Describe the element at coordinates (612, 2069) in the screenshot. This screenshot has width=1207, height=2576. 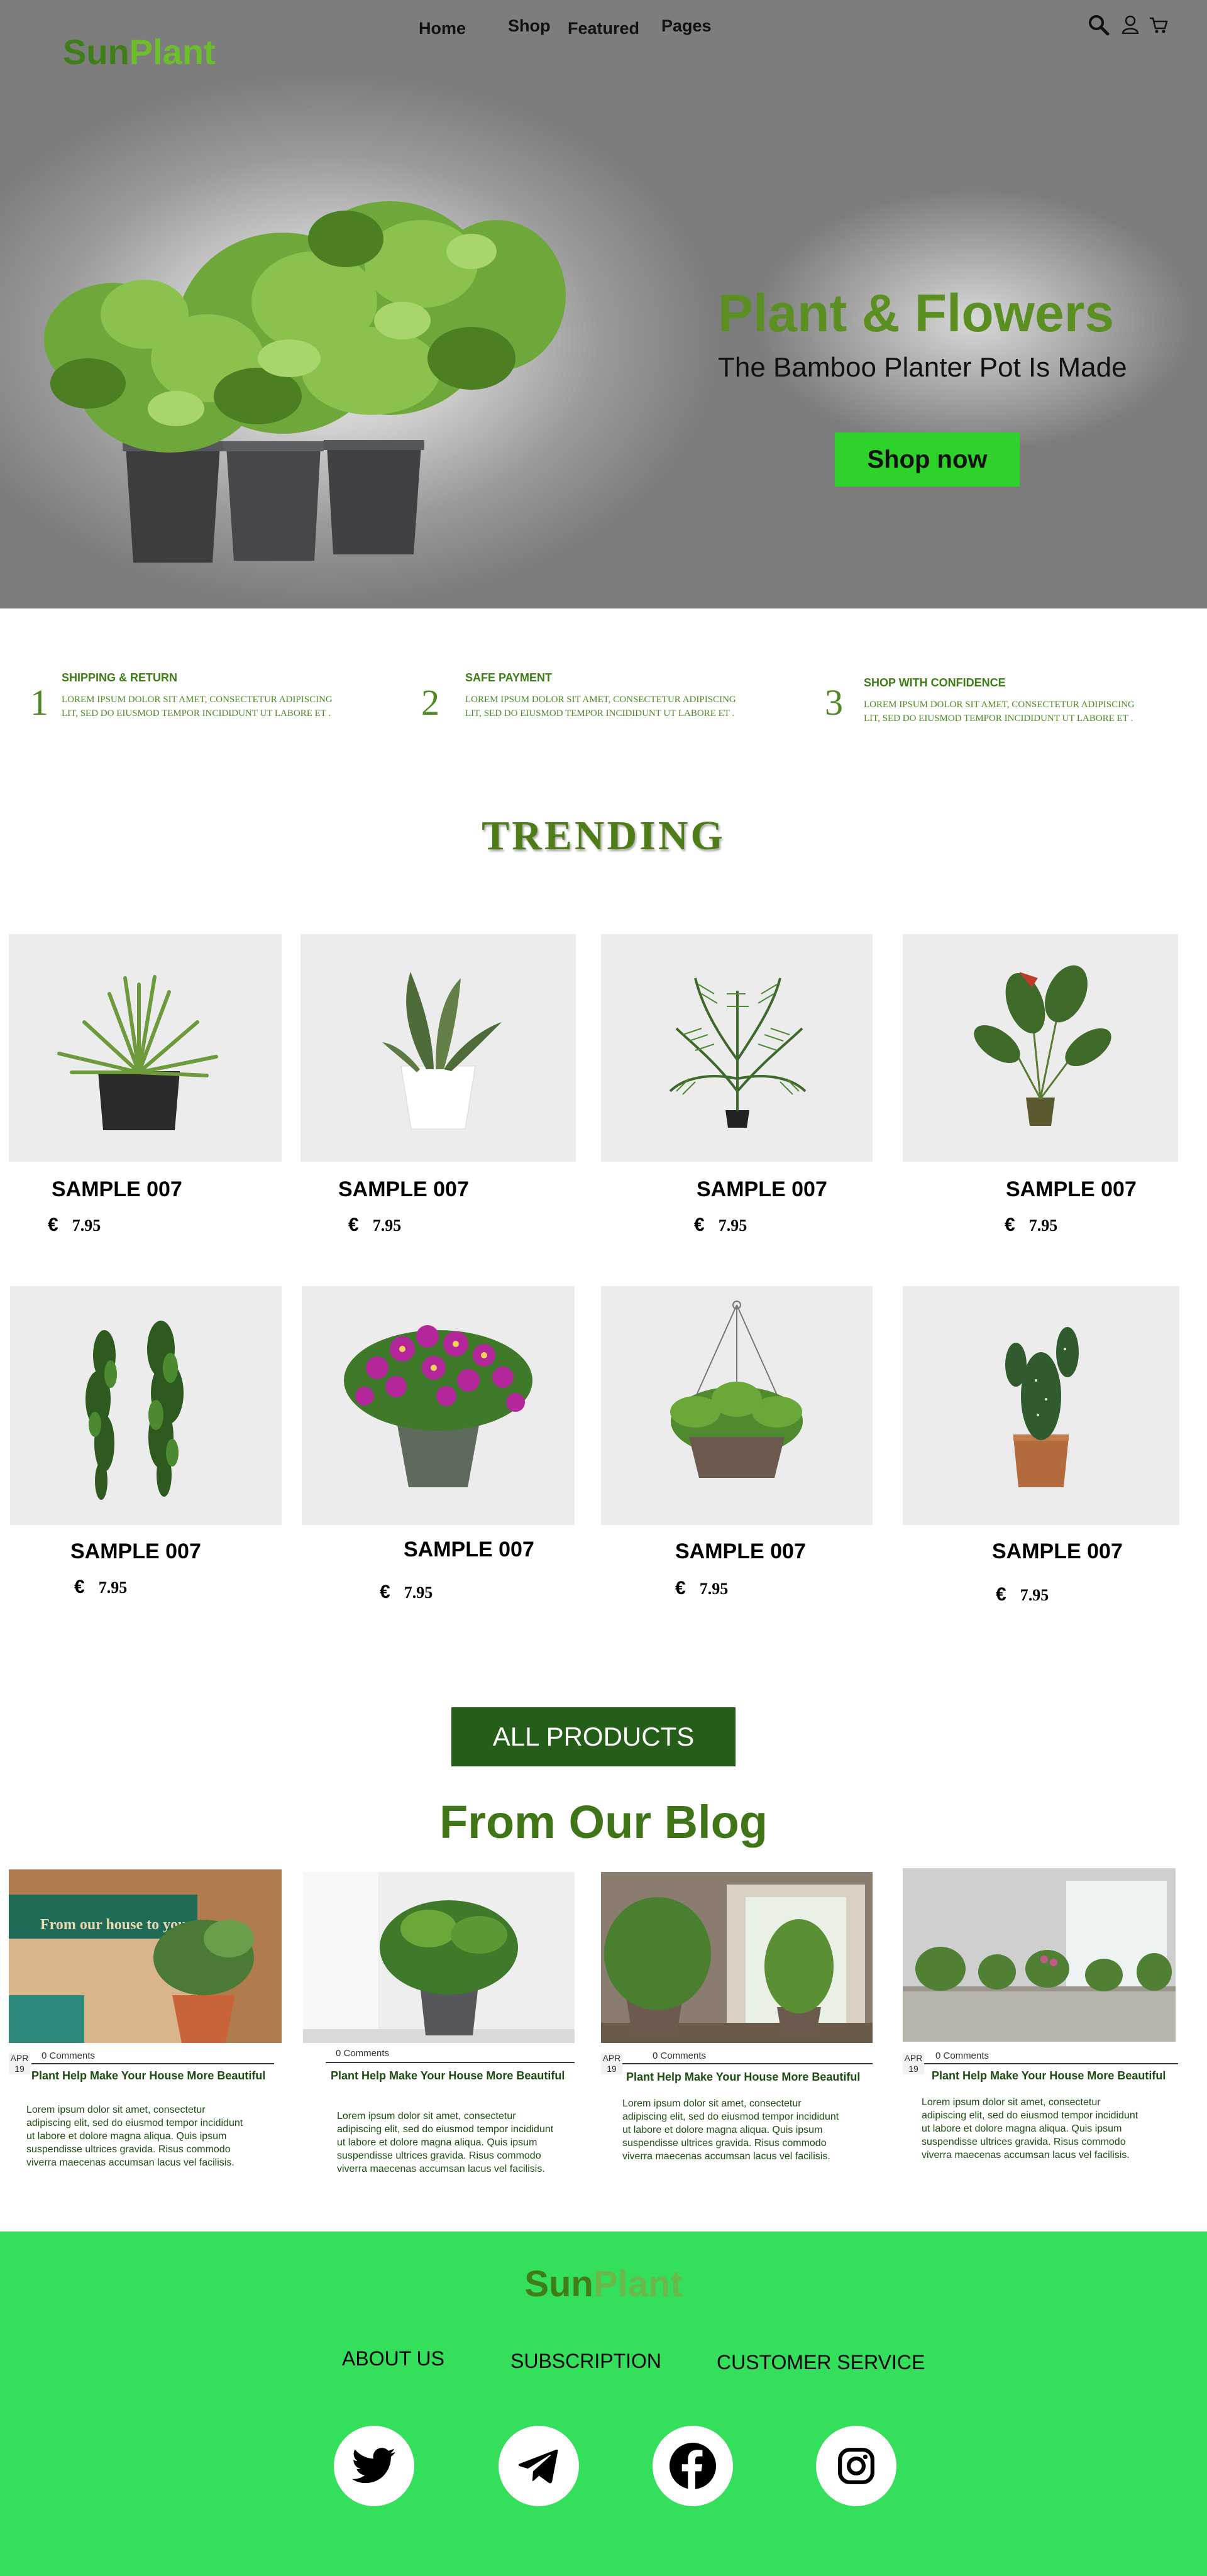
I see `blog-date-day: 19` at that location.